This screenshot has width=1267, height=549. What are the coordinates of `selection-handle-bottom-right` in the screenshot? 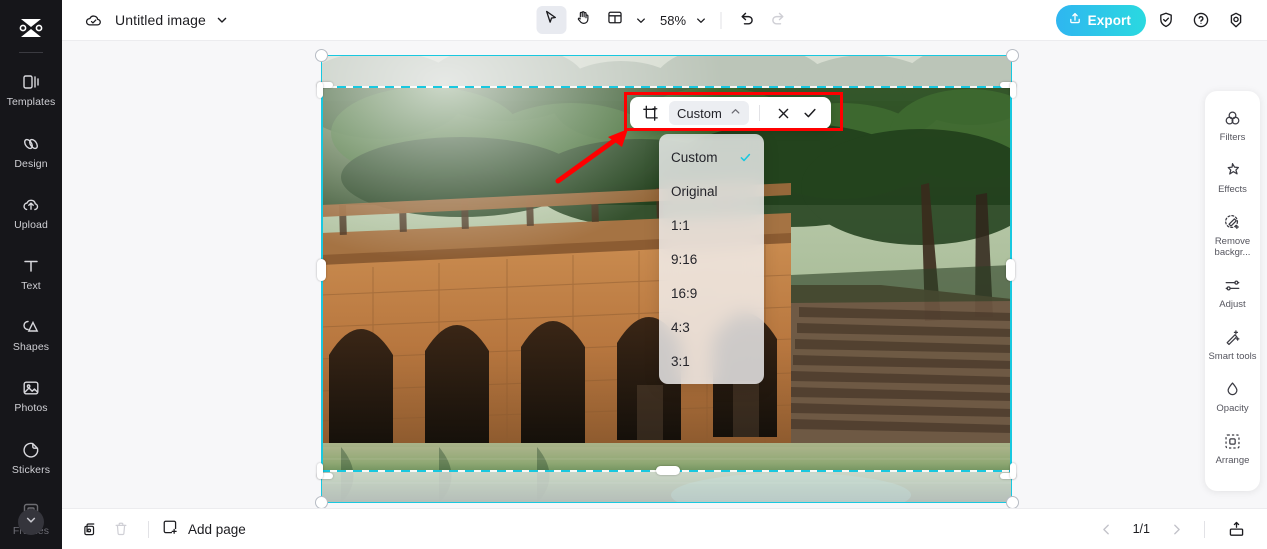 It's located at (1012, 502).